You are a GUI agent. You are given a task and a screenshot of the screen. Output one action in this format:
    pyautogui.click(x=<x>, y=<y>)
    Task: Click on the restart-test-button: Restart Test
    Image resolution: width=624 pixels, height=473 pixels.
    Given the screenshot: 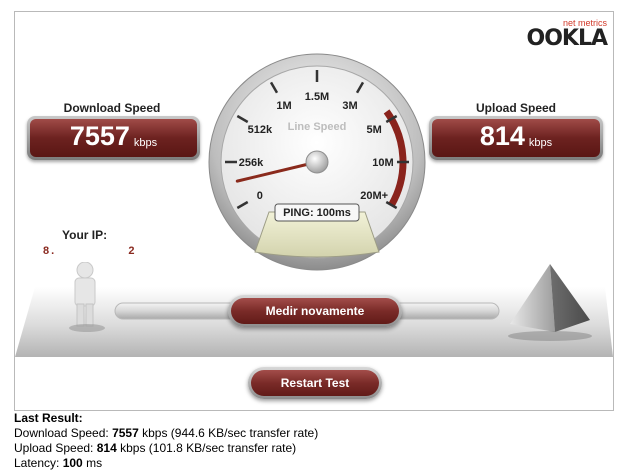 What is the action you would take?
    pyautogui.click(x=315, y=383)
    